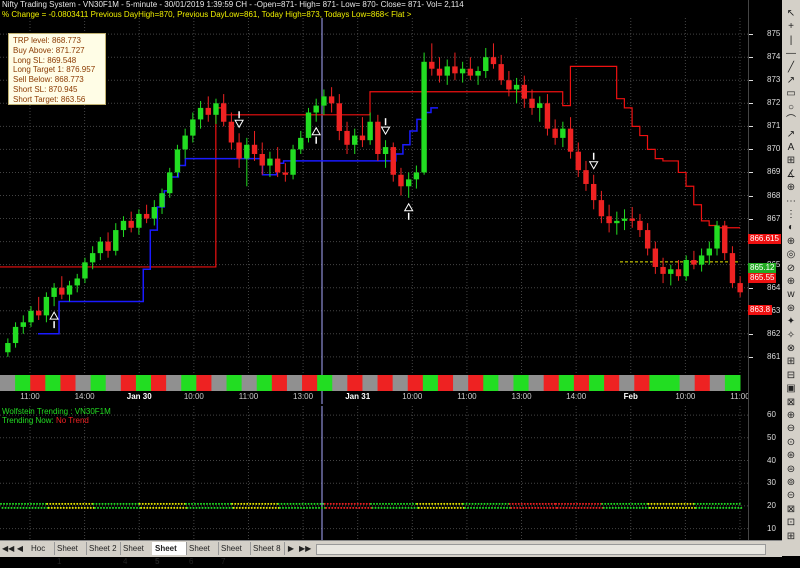 The width and height of the screenshot is (800, 568). I want to click on x-tick-label: 11:00, so click(30, 396).